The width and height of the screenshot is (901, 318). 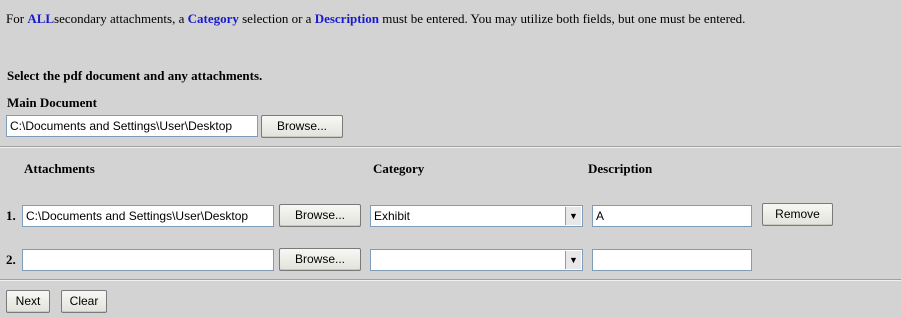 What do you see at coordinates (476, 216) in the screenshot?
I see `attachment-1-category-select: Exhibit ▼` at bounding box center [476, 216].